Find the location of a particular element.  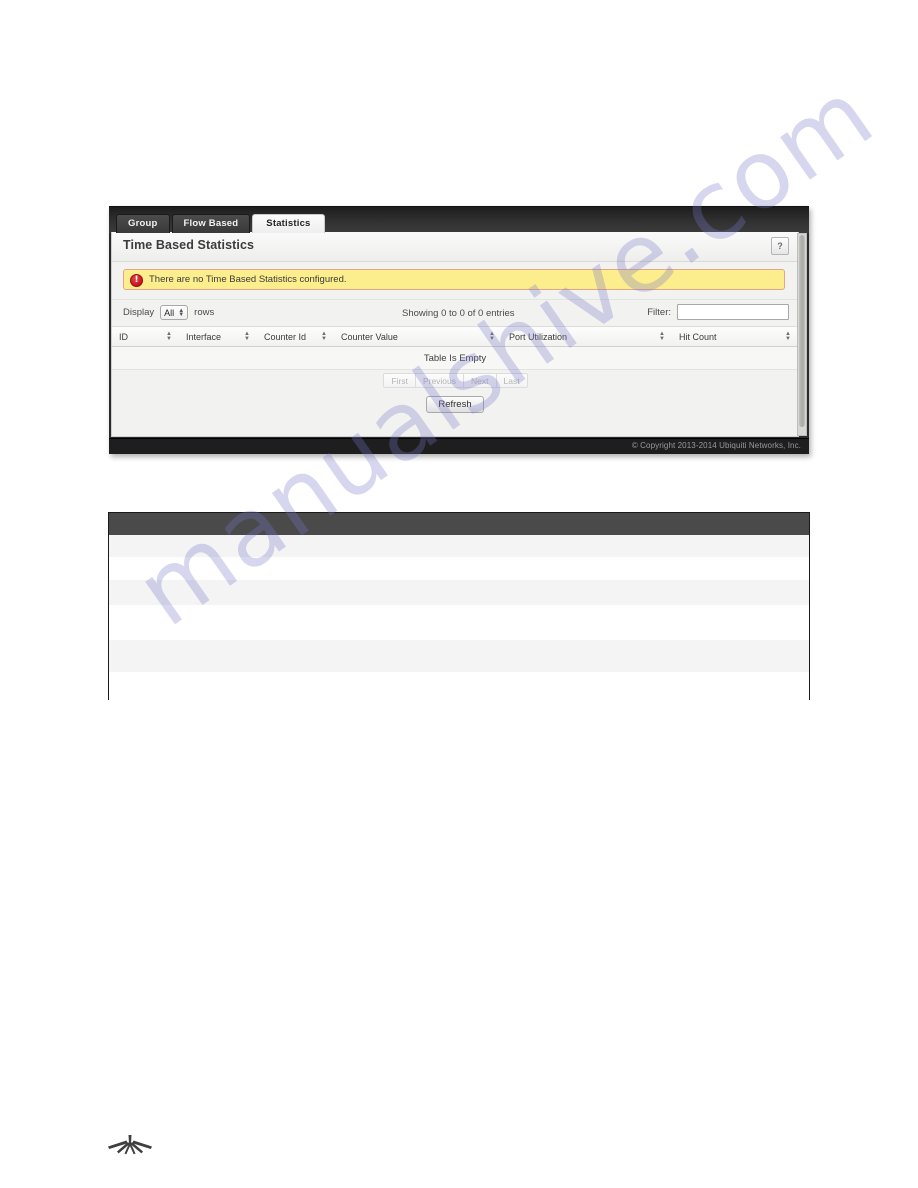

error-circle-icon is located at coordinates (136, 280).